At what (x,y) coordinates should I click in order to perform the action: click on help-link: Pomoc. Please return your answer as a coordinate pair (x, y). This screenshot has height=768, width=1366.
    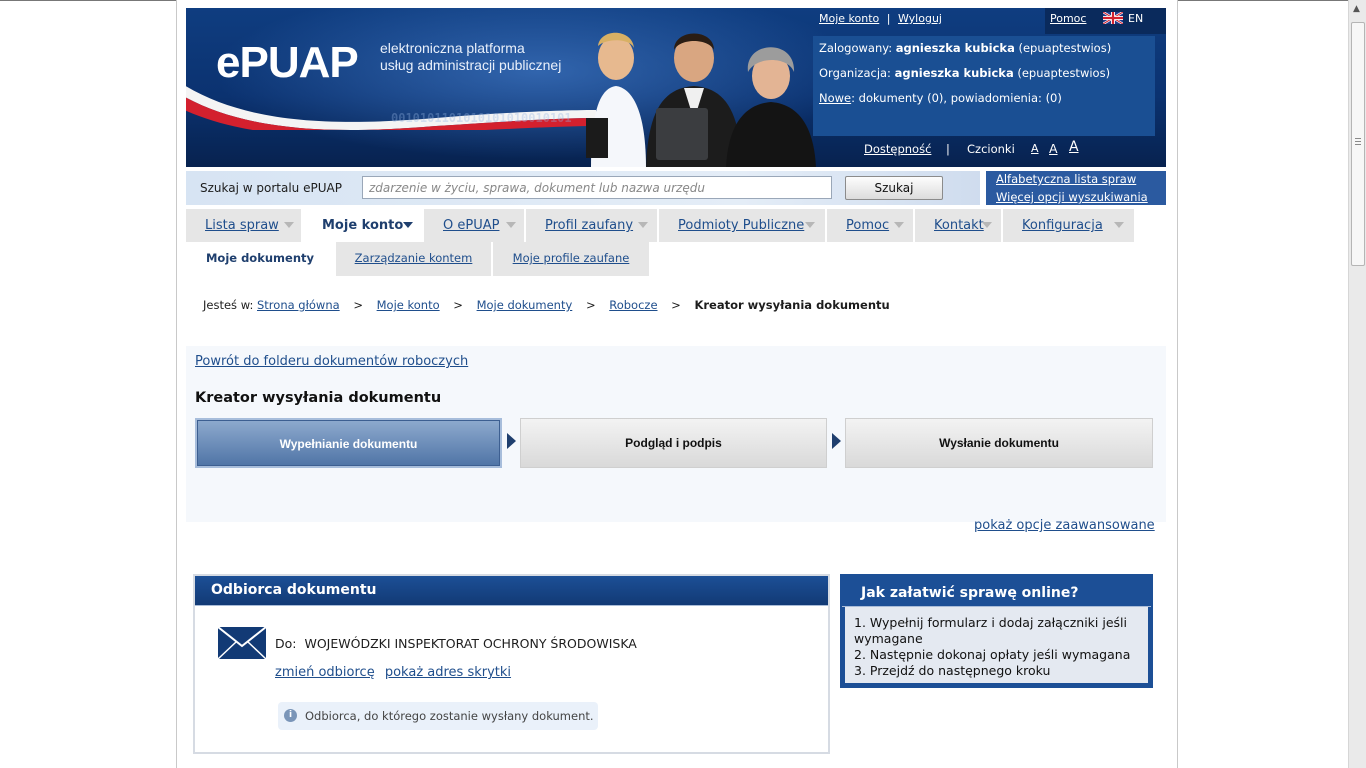
    Looking at the image, I should click on (1068, 18).